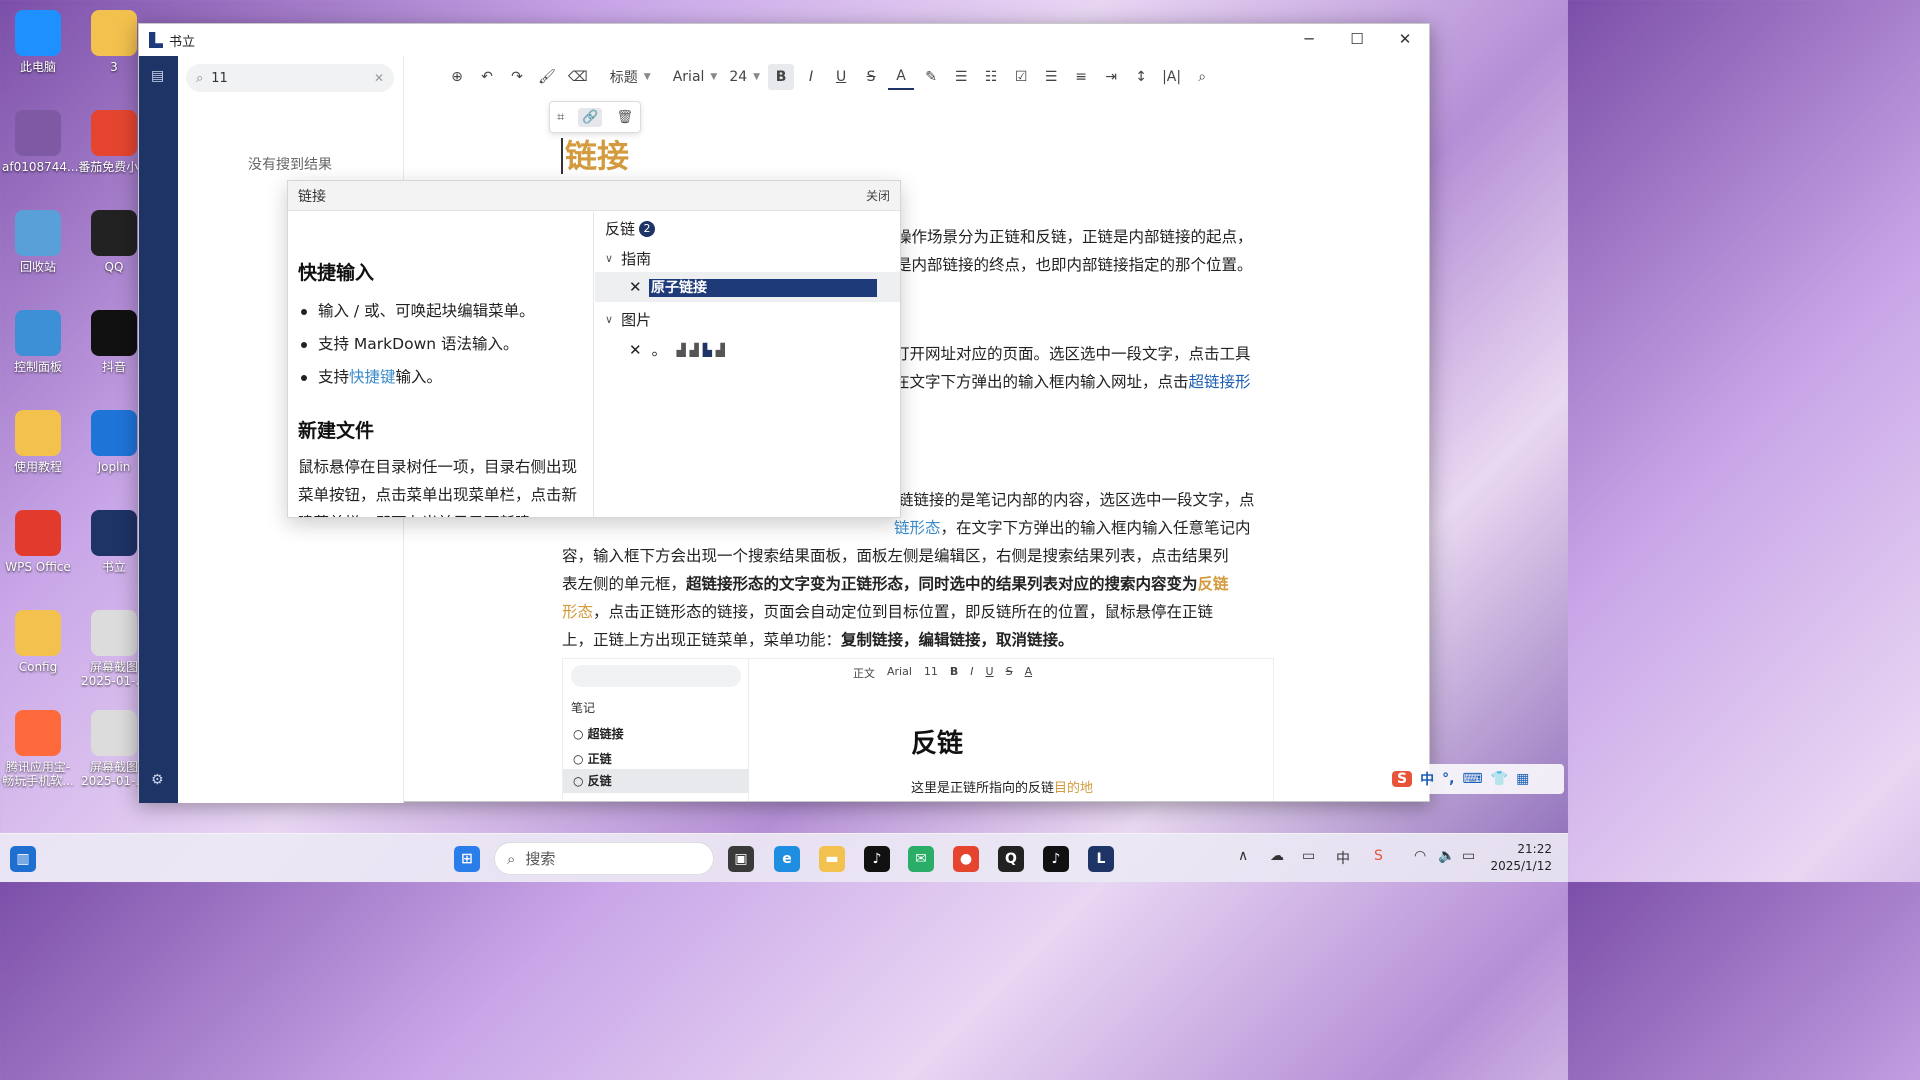 The image size is (1920, 1080). What do you see at coordinates (917, 528) in the screenshot?
I see `positive-link-form-link: 链形态` at bounding box center [917, 528].